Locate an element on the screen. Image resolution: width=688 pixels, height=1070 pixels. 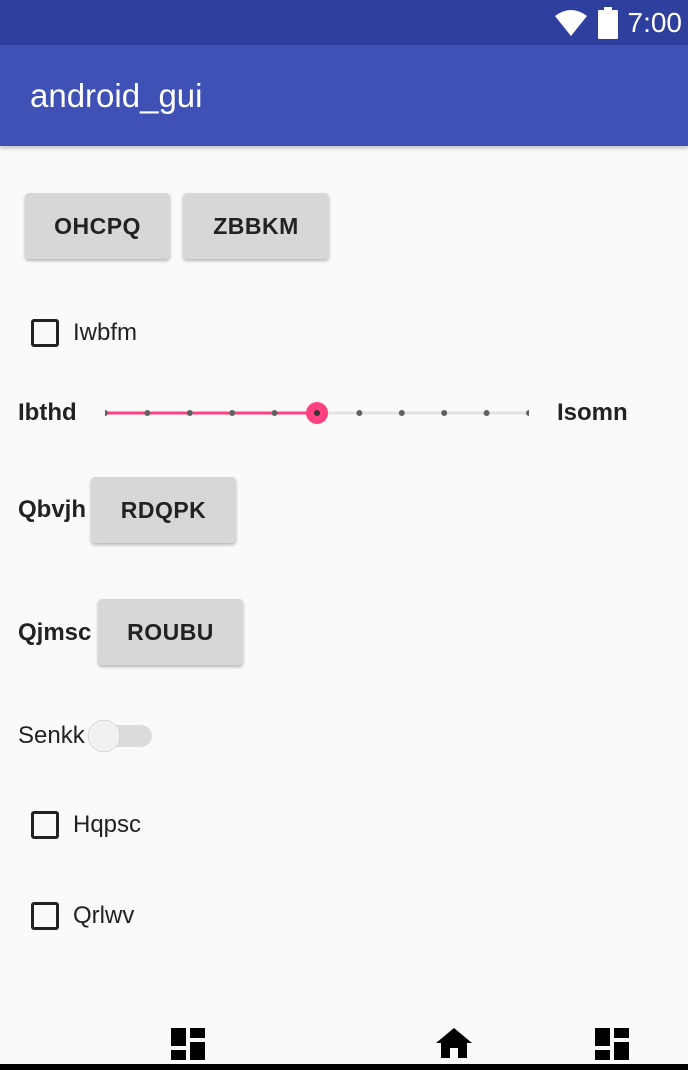
slider-left-label: Ibthd is located at coordinates (47, 412).